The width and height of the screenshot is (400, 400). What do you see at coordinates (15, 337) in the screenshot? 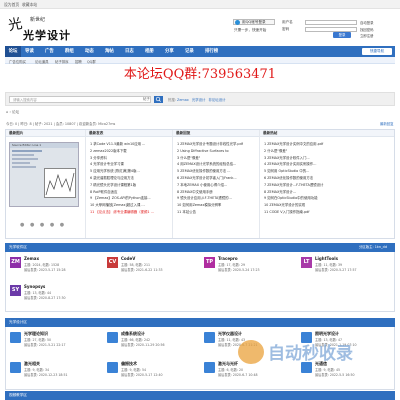
I see `forum-folder-icon` at bounding box center [15, 337].